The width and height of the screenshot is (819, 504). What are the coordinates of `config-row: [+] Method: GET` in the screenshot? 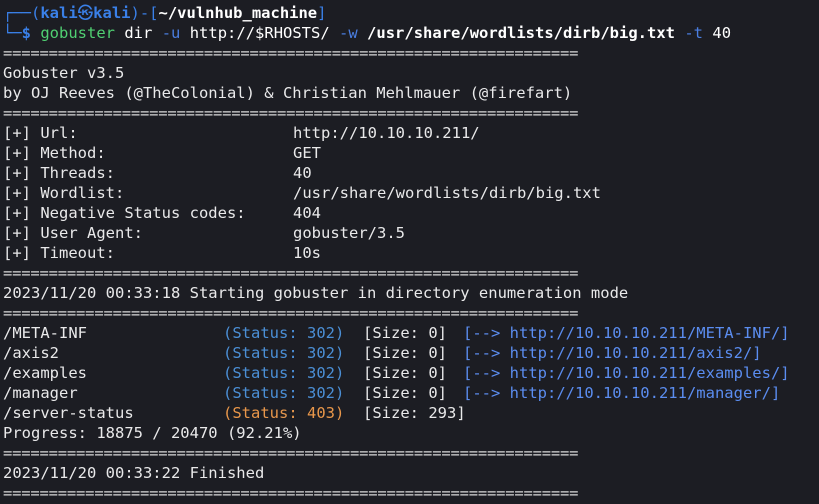 It's located at (403, 153).